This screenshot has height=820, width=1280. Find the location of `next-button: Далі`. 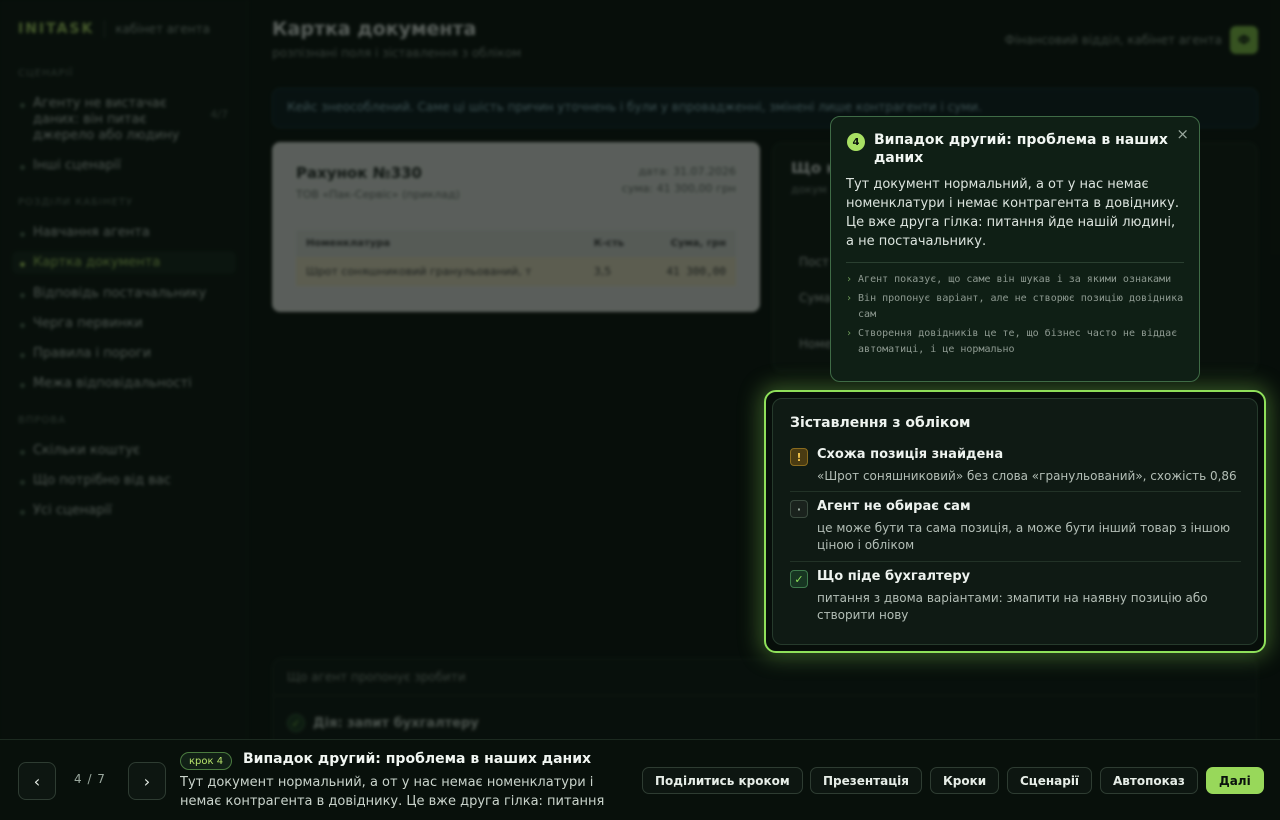

next-button: Далі is located at coordinates (1235, 780).